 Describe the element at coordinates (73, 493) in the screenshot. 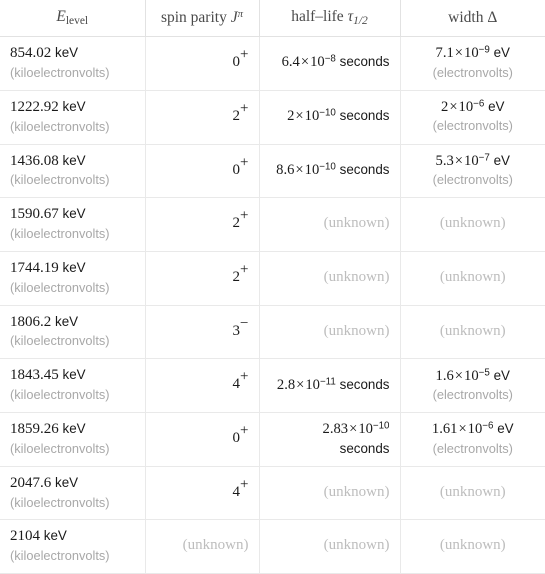

I see `cell-energy-level: 2047.6 keV (kiloelectronvolts)` at that location.